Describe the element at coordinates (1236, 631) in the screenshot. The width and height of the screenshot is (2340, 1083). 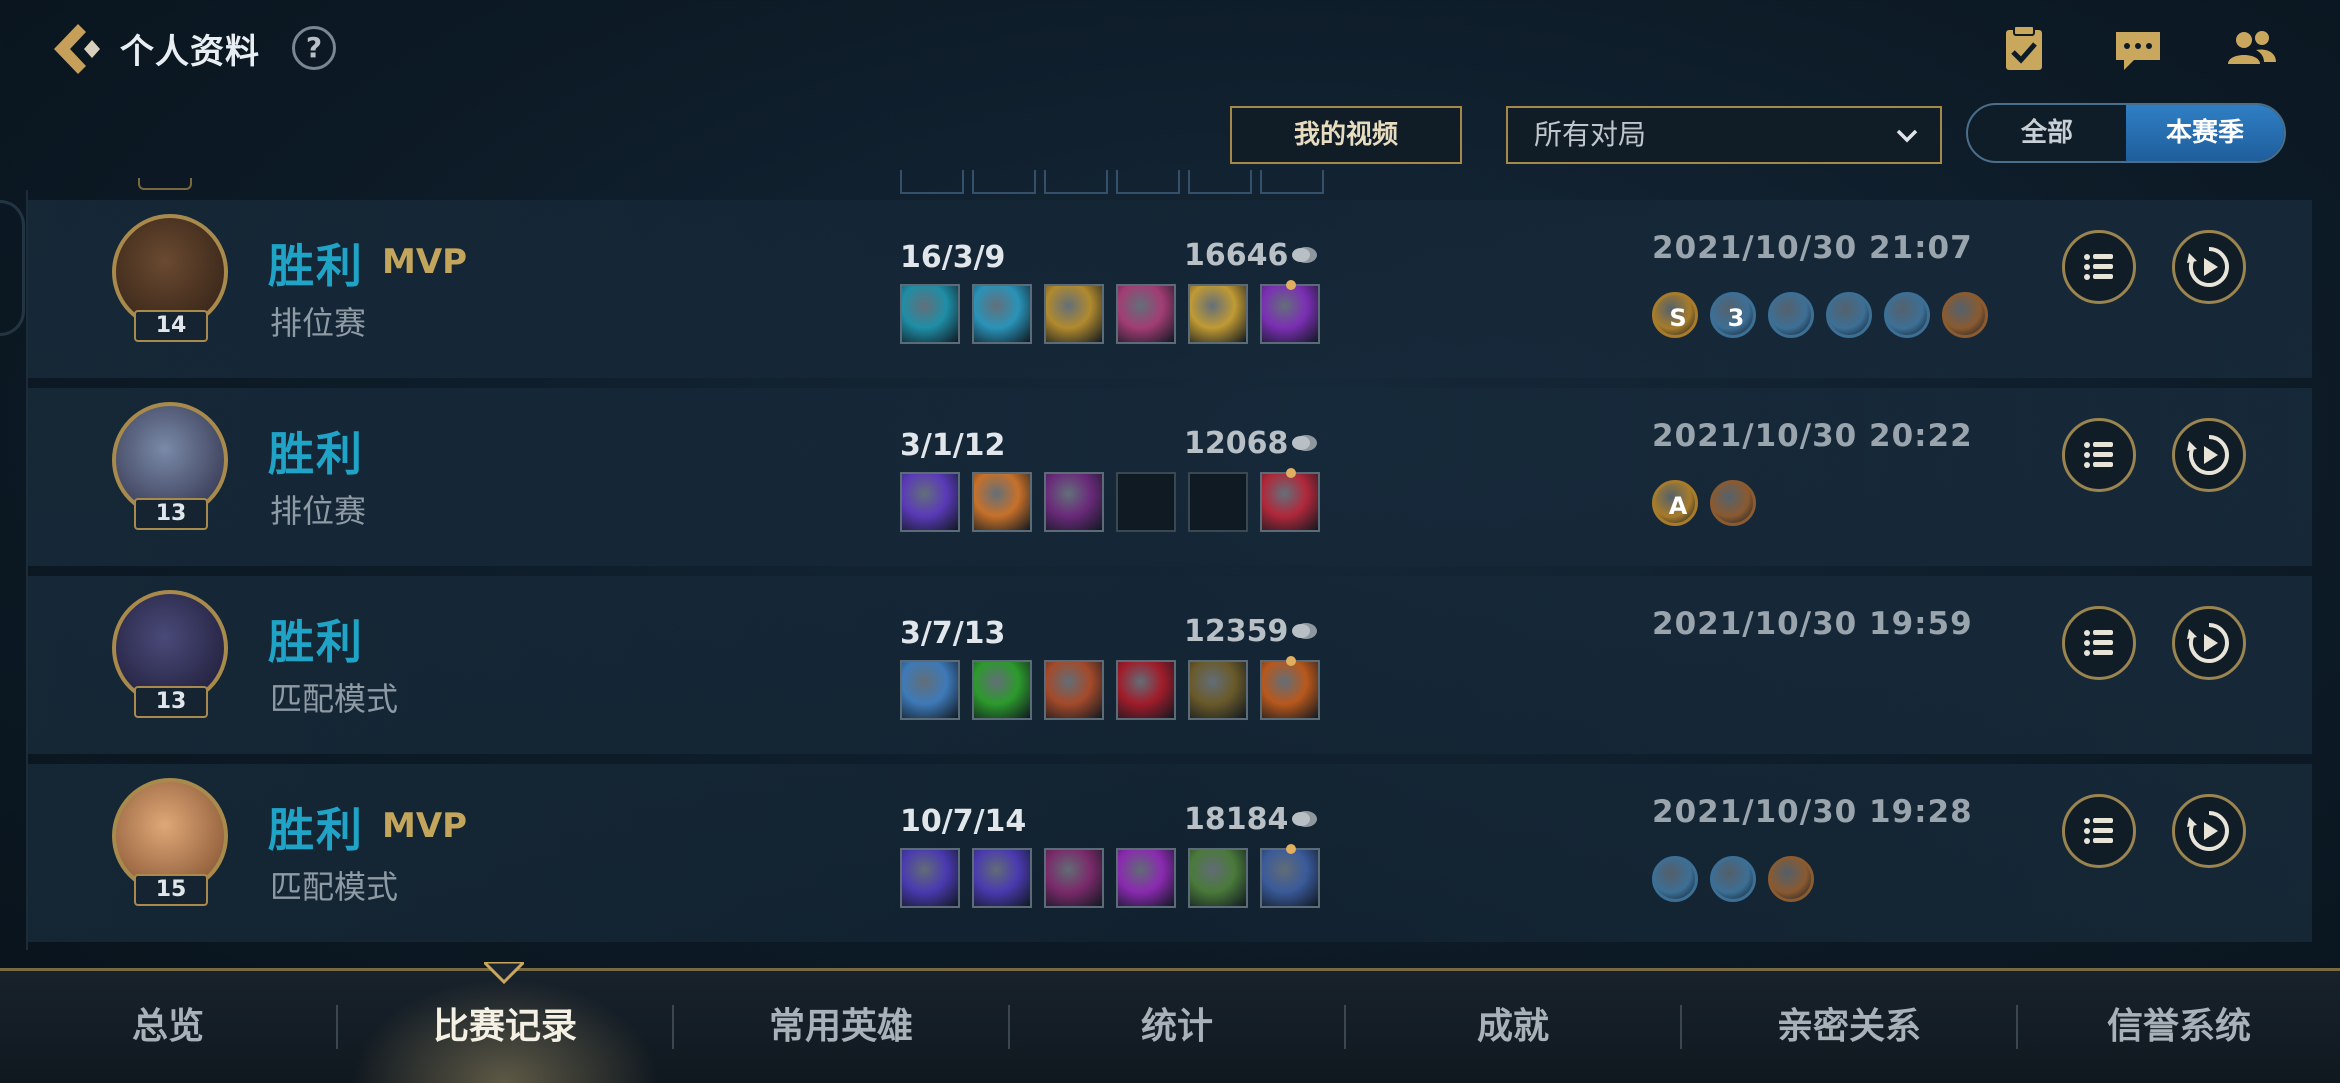
I see `gold-earned: 12359` at that location.